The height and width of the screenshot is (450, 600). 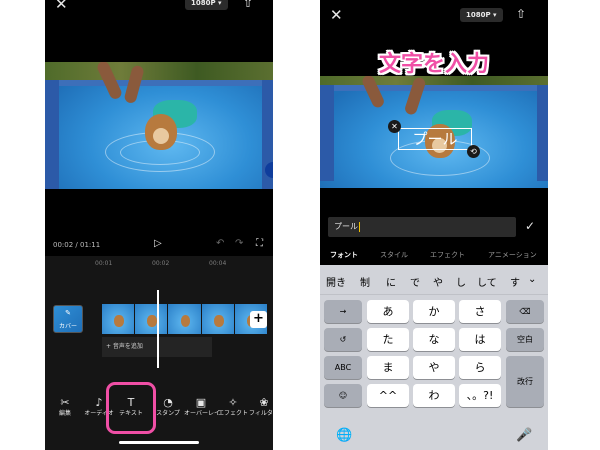 I want to click on scissors-icon: ✂, so click(x=65, y=402).